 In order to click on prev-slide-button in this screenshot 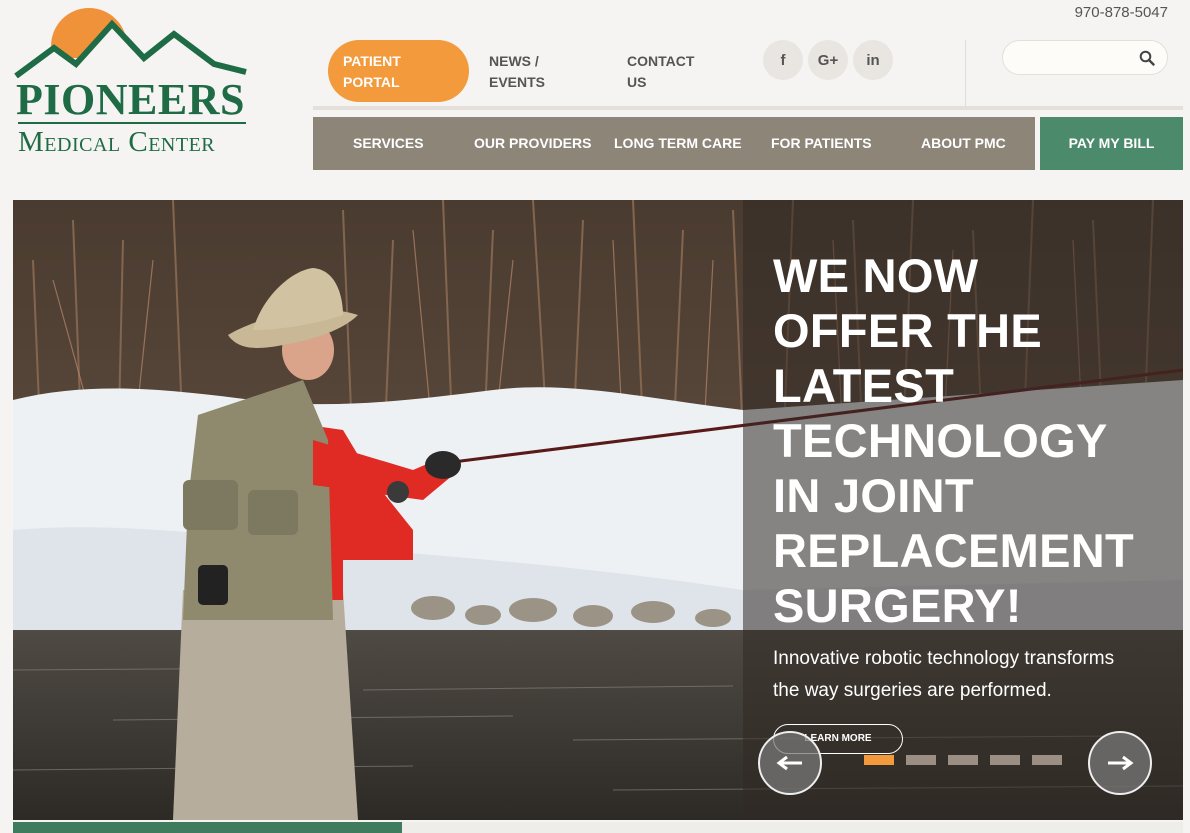, I will do `click(790, 763)`.